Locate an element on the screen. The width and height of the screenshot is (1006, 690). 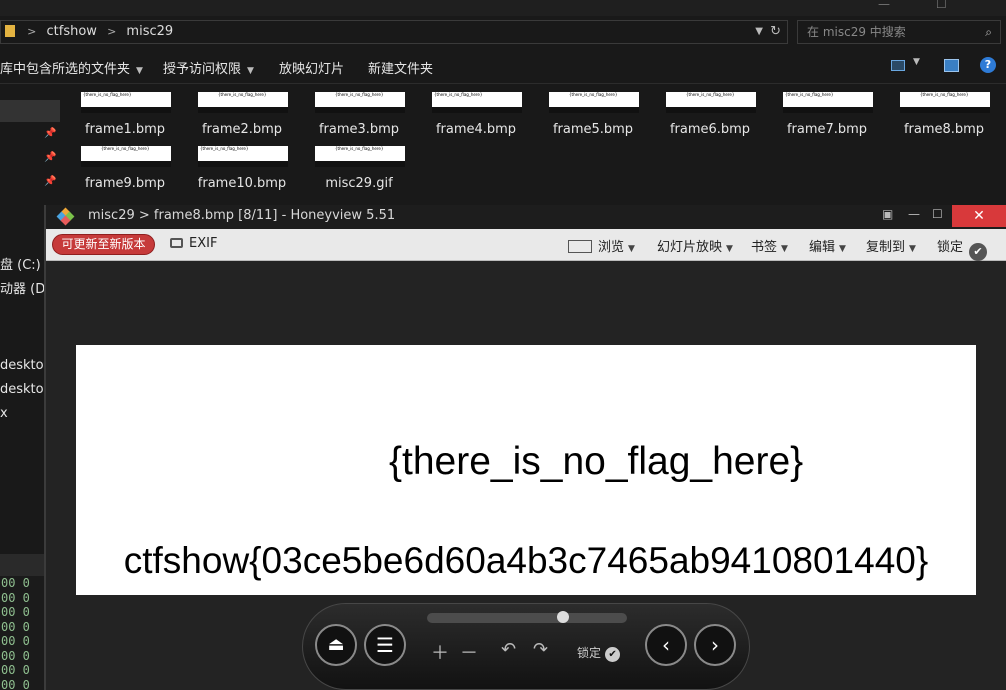
rotate-right-icon: ↷ is located at coordinates (540, 649).